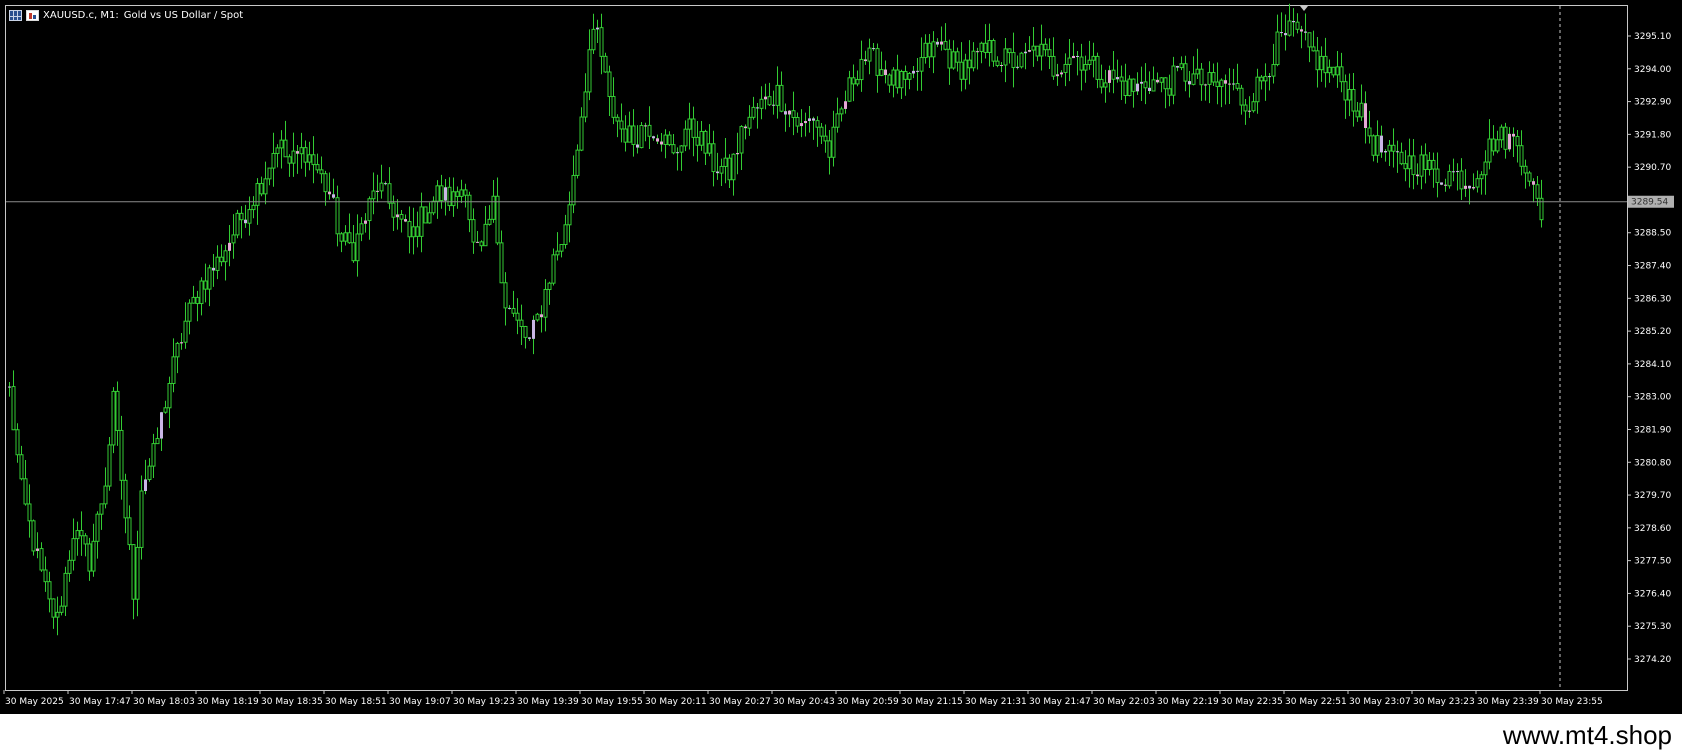 The width and height of the screenshot is (1682, 754). What do you see at coordinates (100, 702) in the screenshot?
I see `time-tick-label: 30 May 17:47` at bounding box center [100, 702].